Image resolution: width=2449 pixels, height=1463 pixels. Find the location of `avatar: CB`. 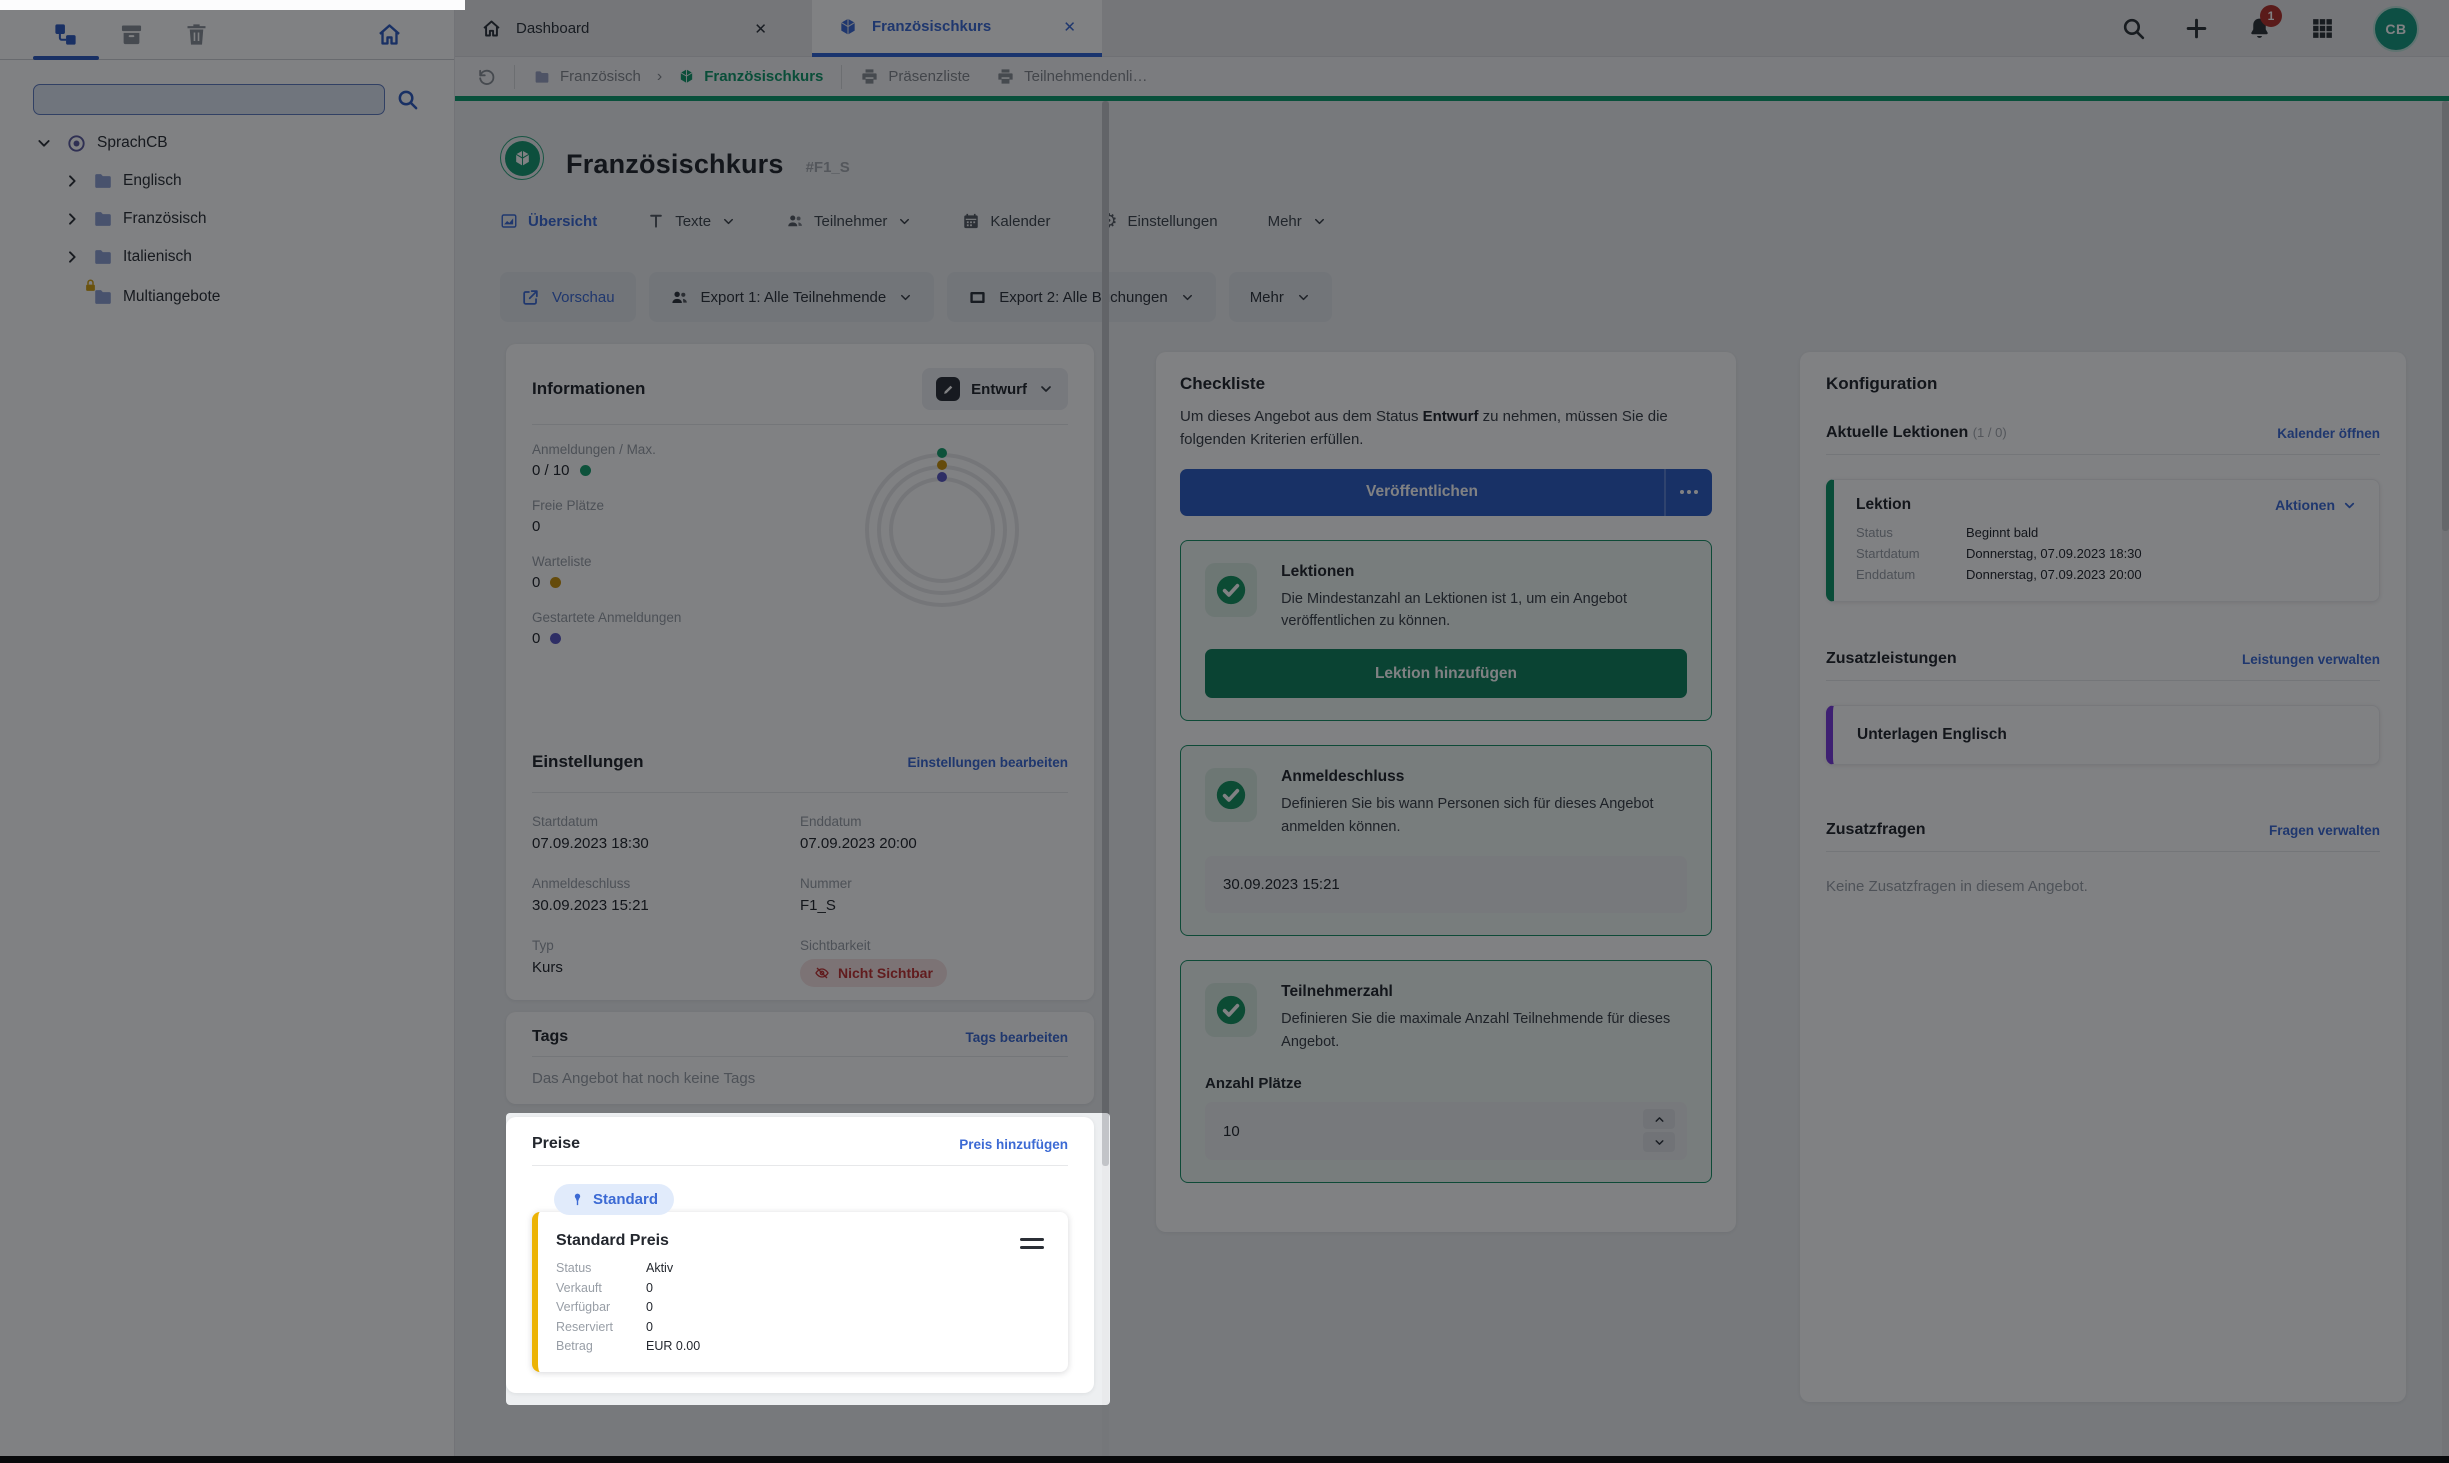

avatar: CB is located at coordinates (2396, 28).